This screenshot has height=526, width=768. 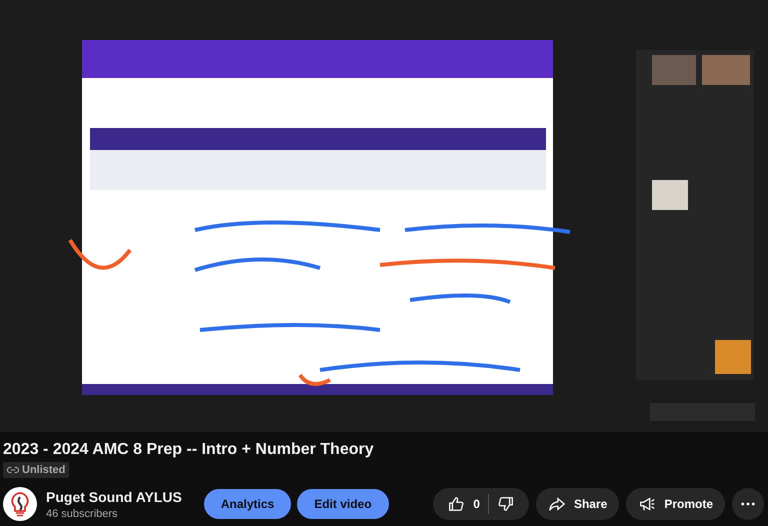 I want to click on like-count: 0, so click(x=476, y=504).